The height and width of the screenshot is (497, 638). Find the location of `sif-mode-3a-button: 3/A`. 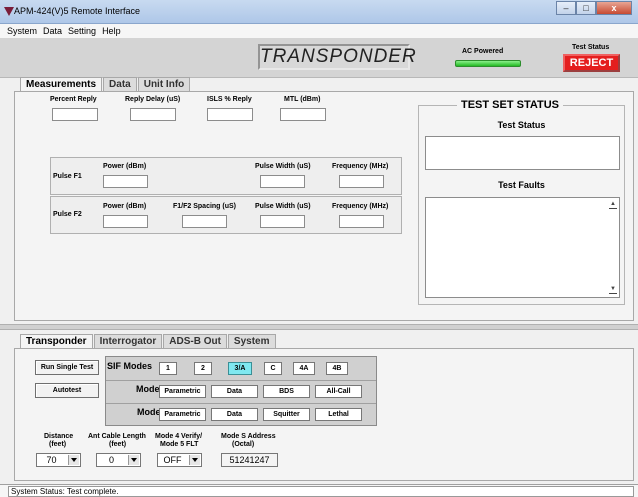

sif-mode-3a-button: 3/A is located at coordinates (240, 368).